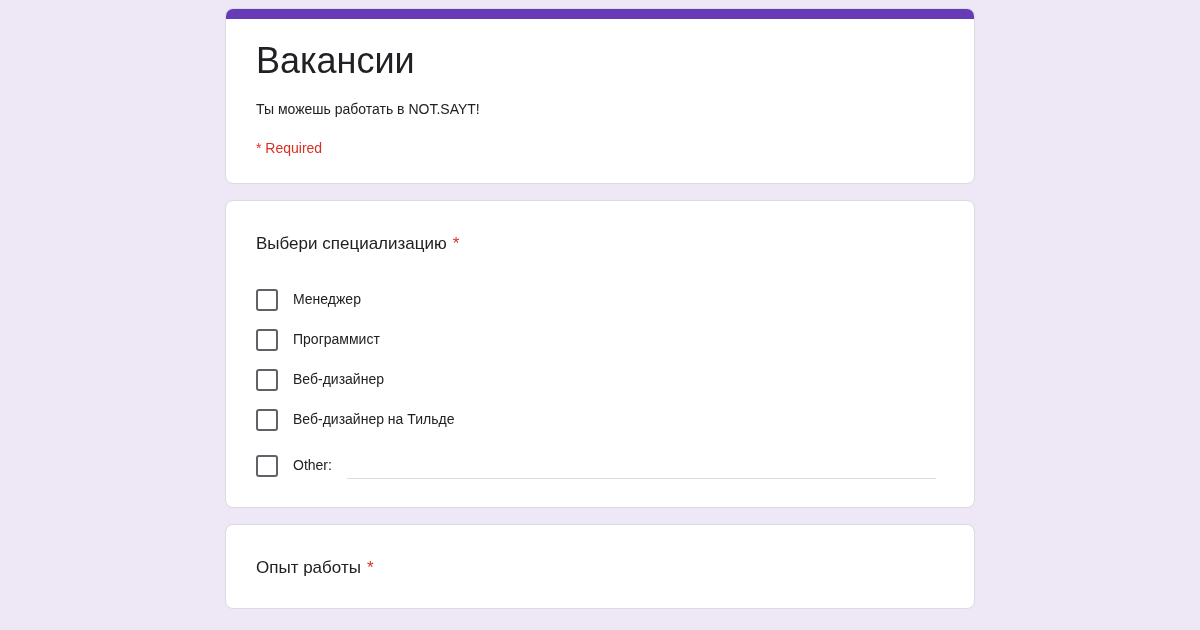 This screenshot has height=630, width=1200. Describe the element at coordinates (312, 465) in the screenshot. I see `option-label: Other:` at that location.